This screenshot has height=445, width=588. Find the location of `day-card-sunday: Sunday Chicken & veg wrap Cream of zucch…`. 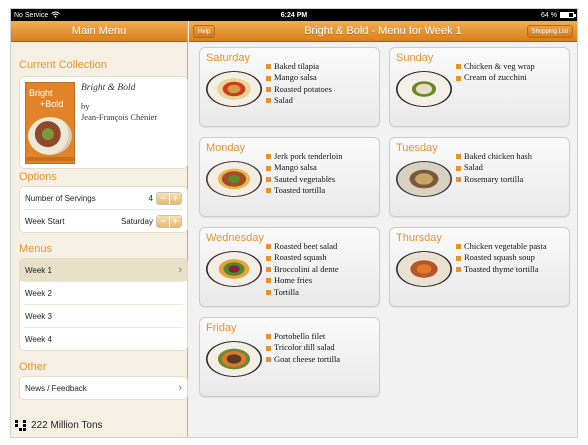

day-card-sunday: Sunday Chicken & veg wrap Cream of zucch… is located at coordinates (479, 87).